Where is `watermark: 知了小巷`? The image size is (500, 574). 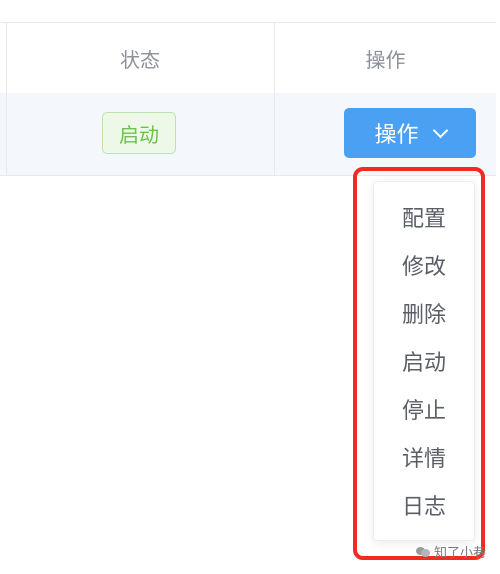 watermark: 知了小巷 is located at coordinates (451, 551).